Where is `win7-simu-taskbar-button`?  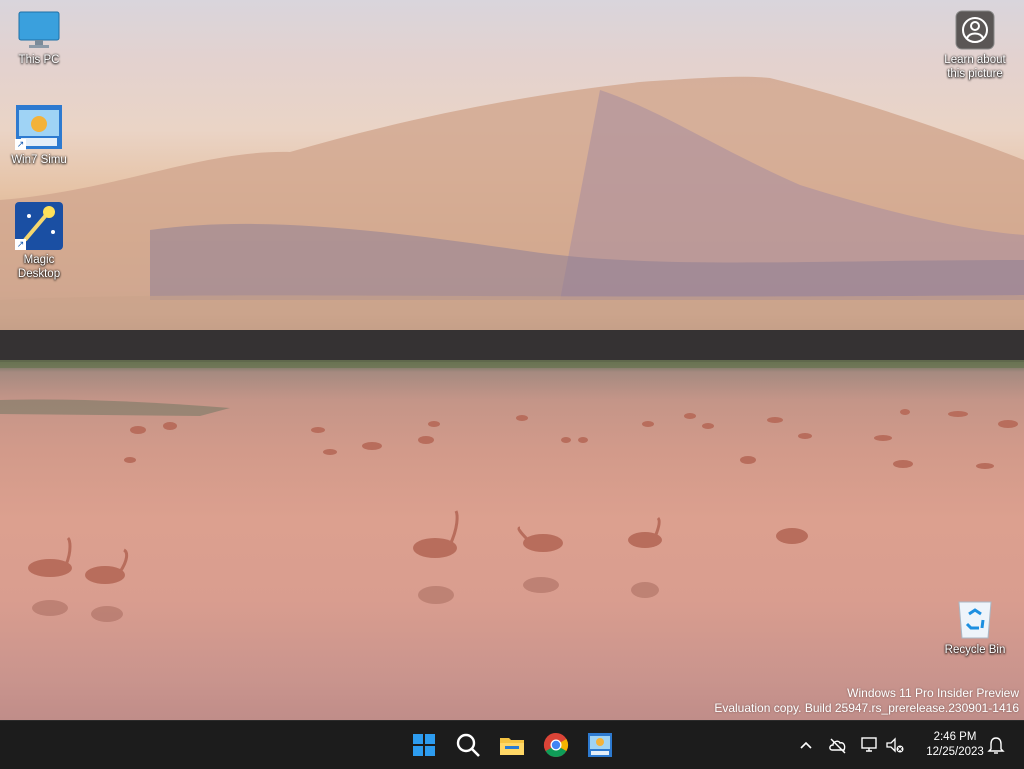
win7-simu-taskbar-button is located at coordinates (600, 745).